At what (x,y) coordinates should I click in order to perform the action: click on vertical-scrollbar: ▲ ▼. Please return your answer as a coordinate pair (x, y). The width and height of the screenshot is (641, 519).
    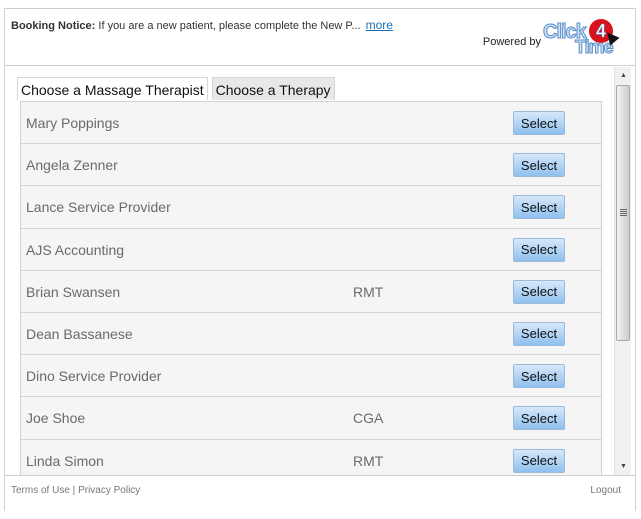
    Looking at the image, I should click on (622, 271).